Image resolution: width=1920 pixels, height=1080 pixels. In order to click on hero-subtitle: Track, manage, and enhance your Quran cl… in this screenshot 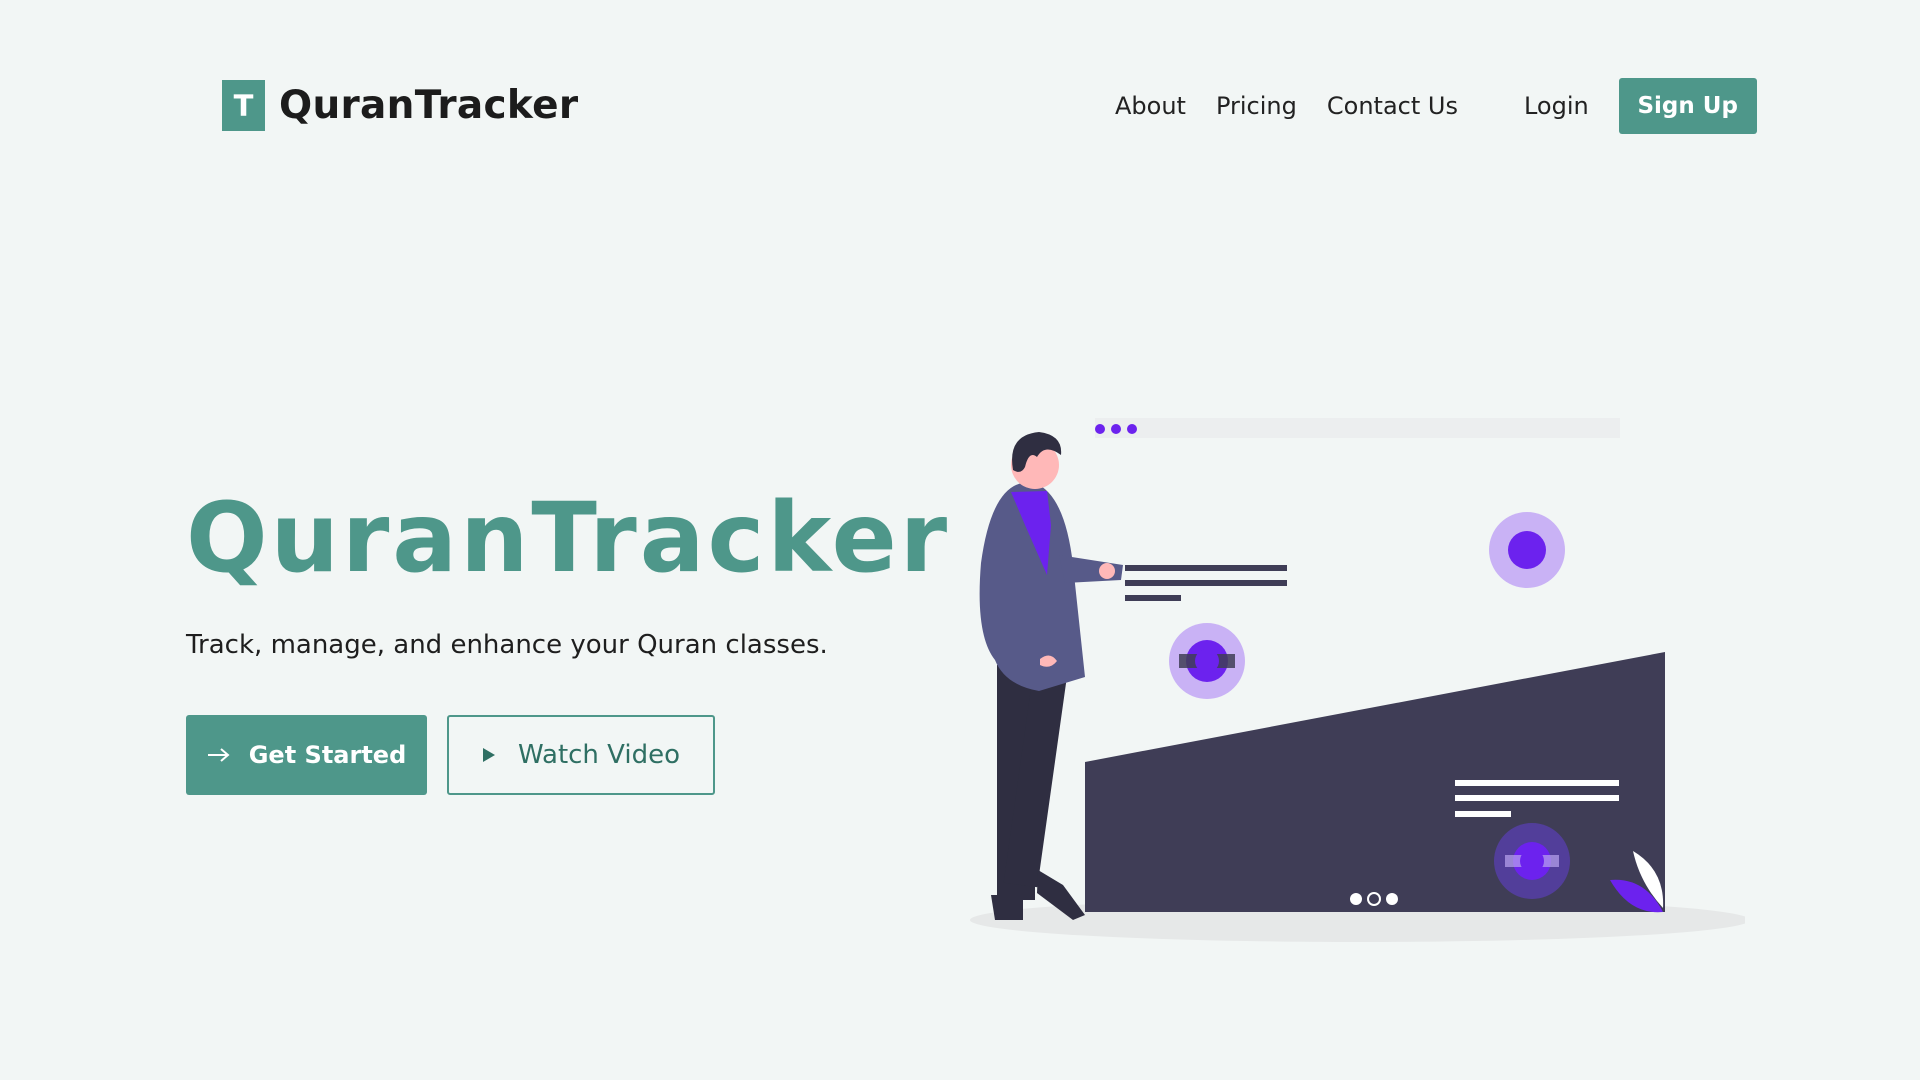, I will do `click(507, 645)`.